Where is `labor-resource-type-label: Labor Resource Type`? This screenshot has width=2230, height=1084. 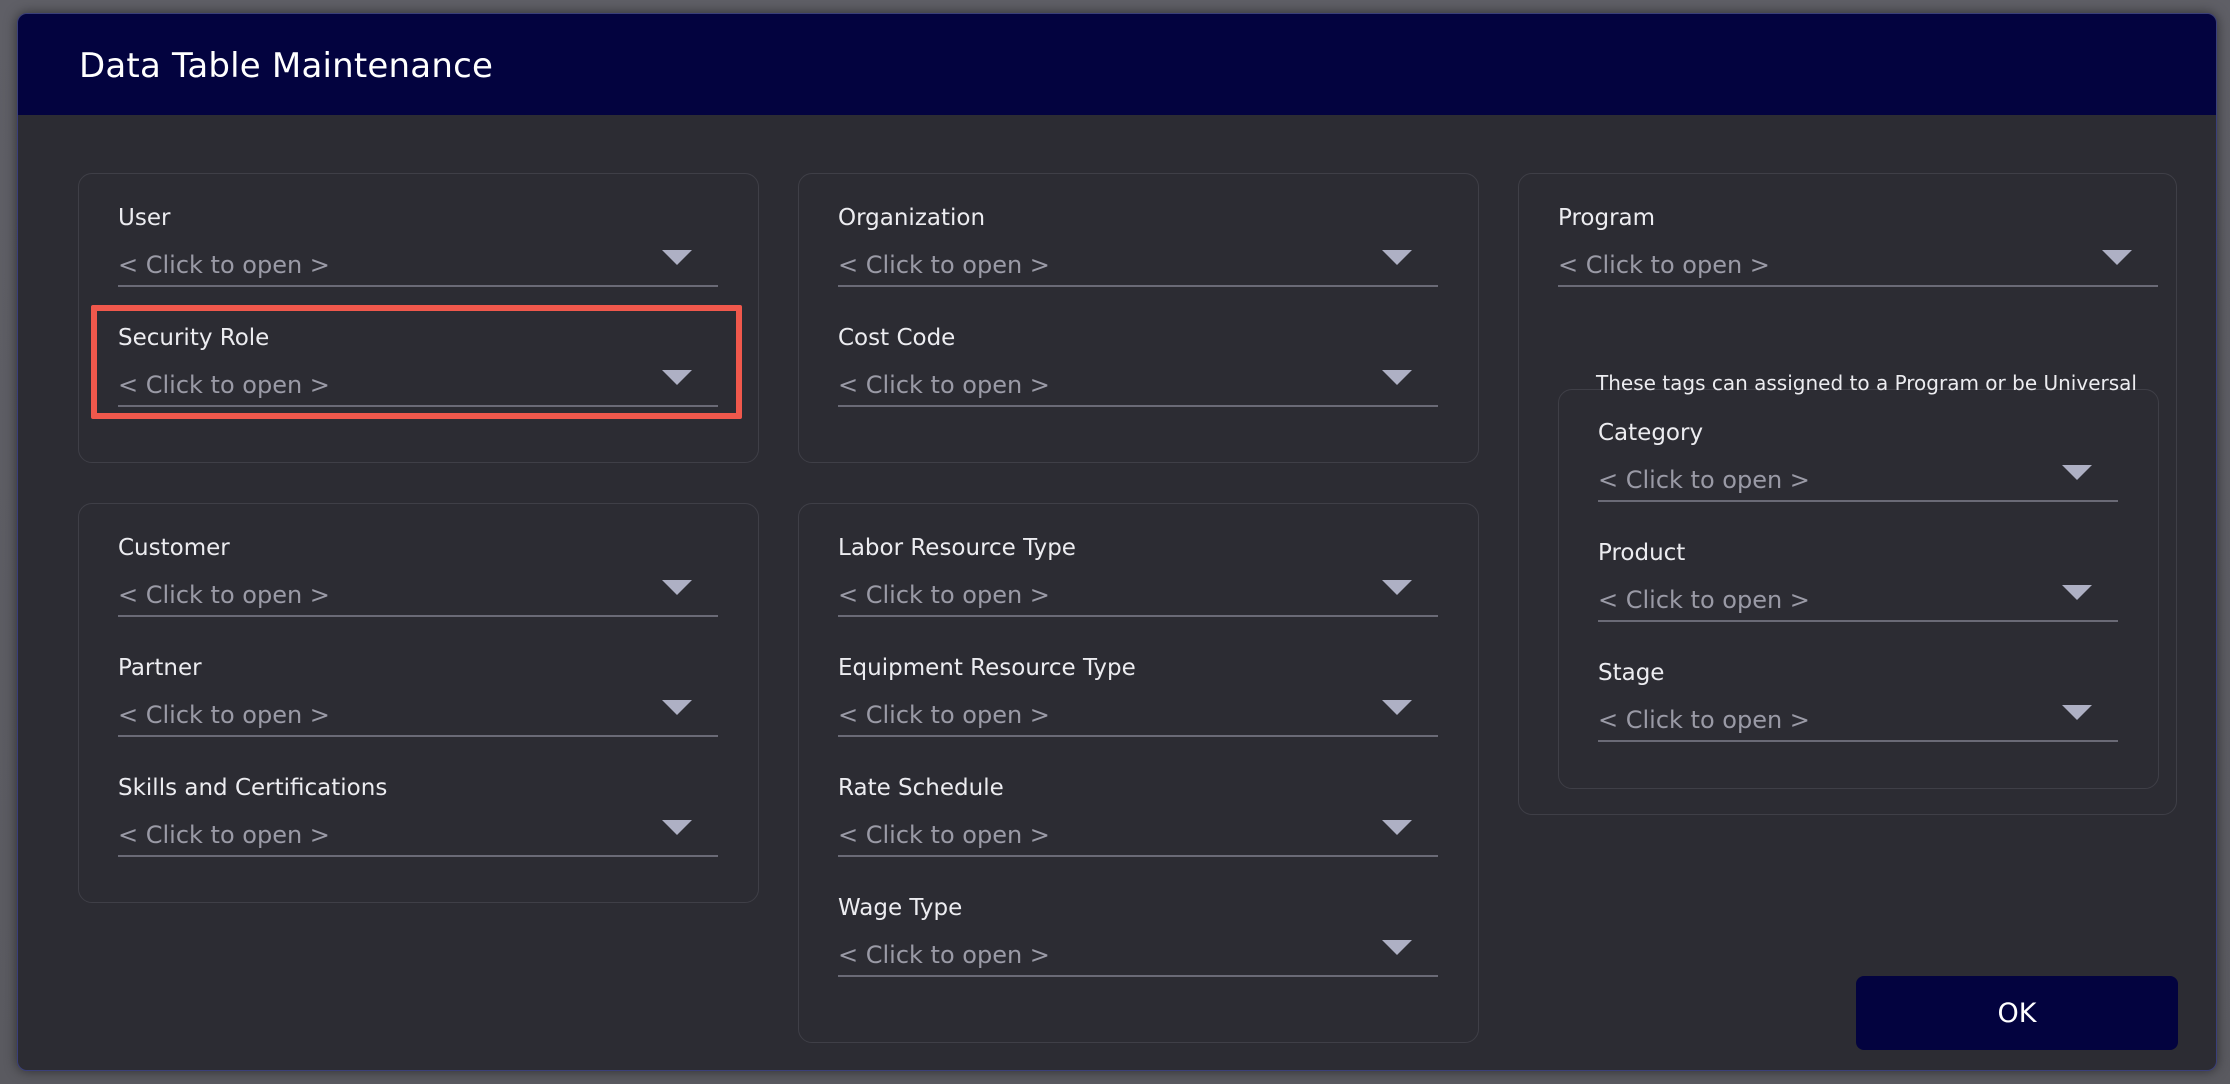 labor-resource-type-label: Labor Resource Type is located at coordinates (957, 548).